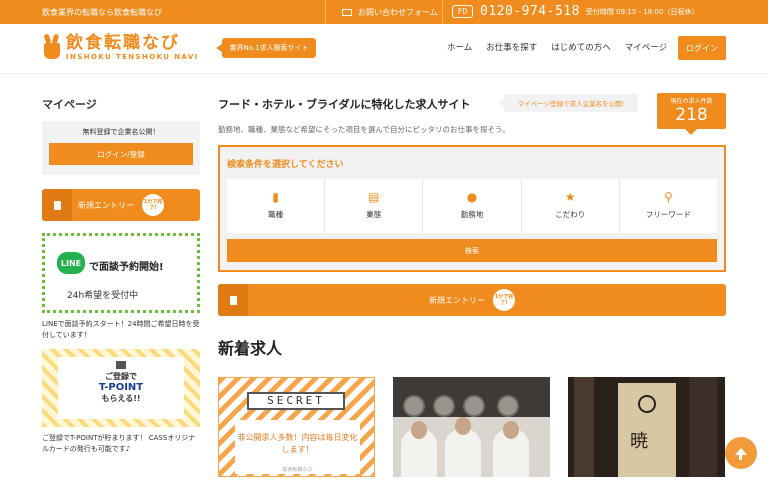 The width and height of the screenshot is (768, 480). I want to click on contact-form-link: お問い合わせフォーム, so click(384, 12).